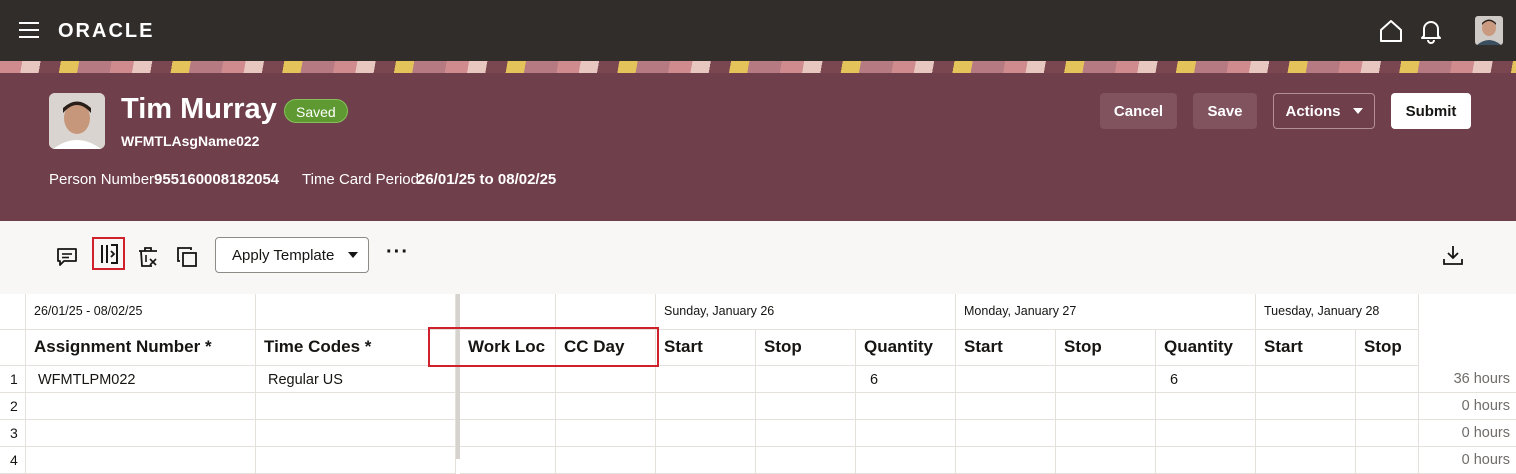 The image size is (1516, 474). I want to click on delete-icon, so click(148, 257).